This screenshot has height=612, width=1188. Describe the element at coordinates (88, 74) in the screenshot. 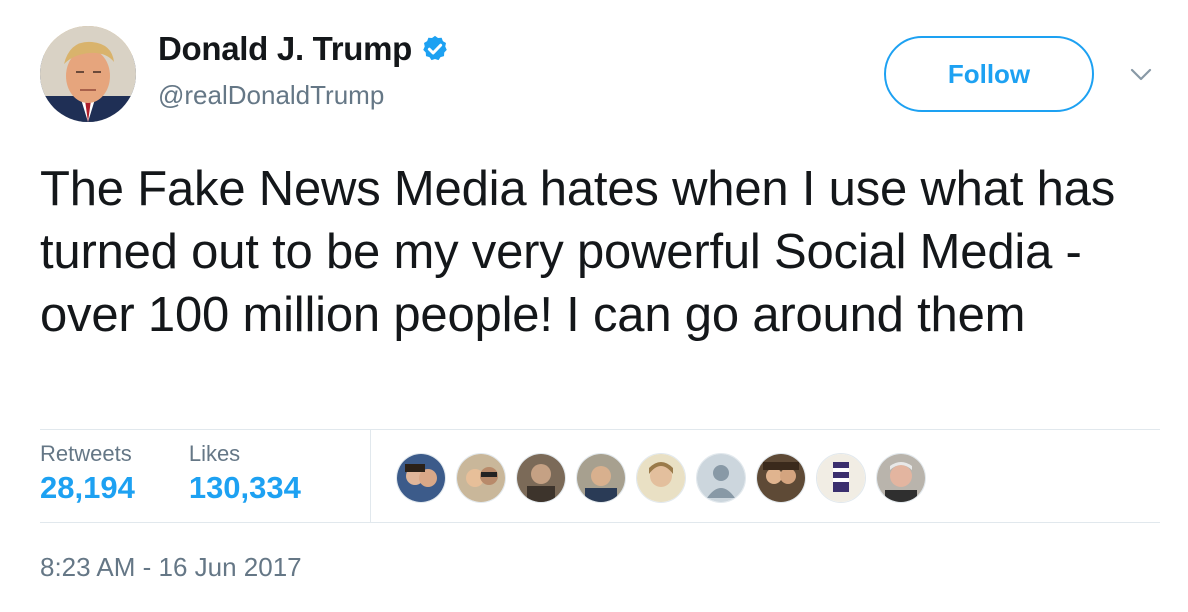

I see `profile-avatar` at that location.